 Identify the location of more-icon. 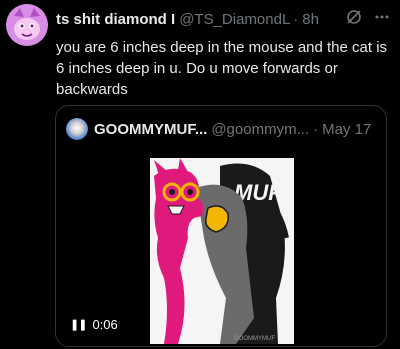
(382, 19).